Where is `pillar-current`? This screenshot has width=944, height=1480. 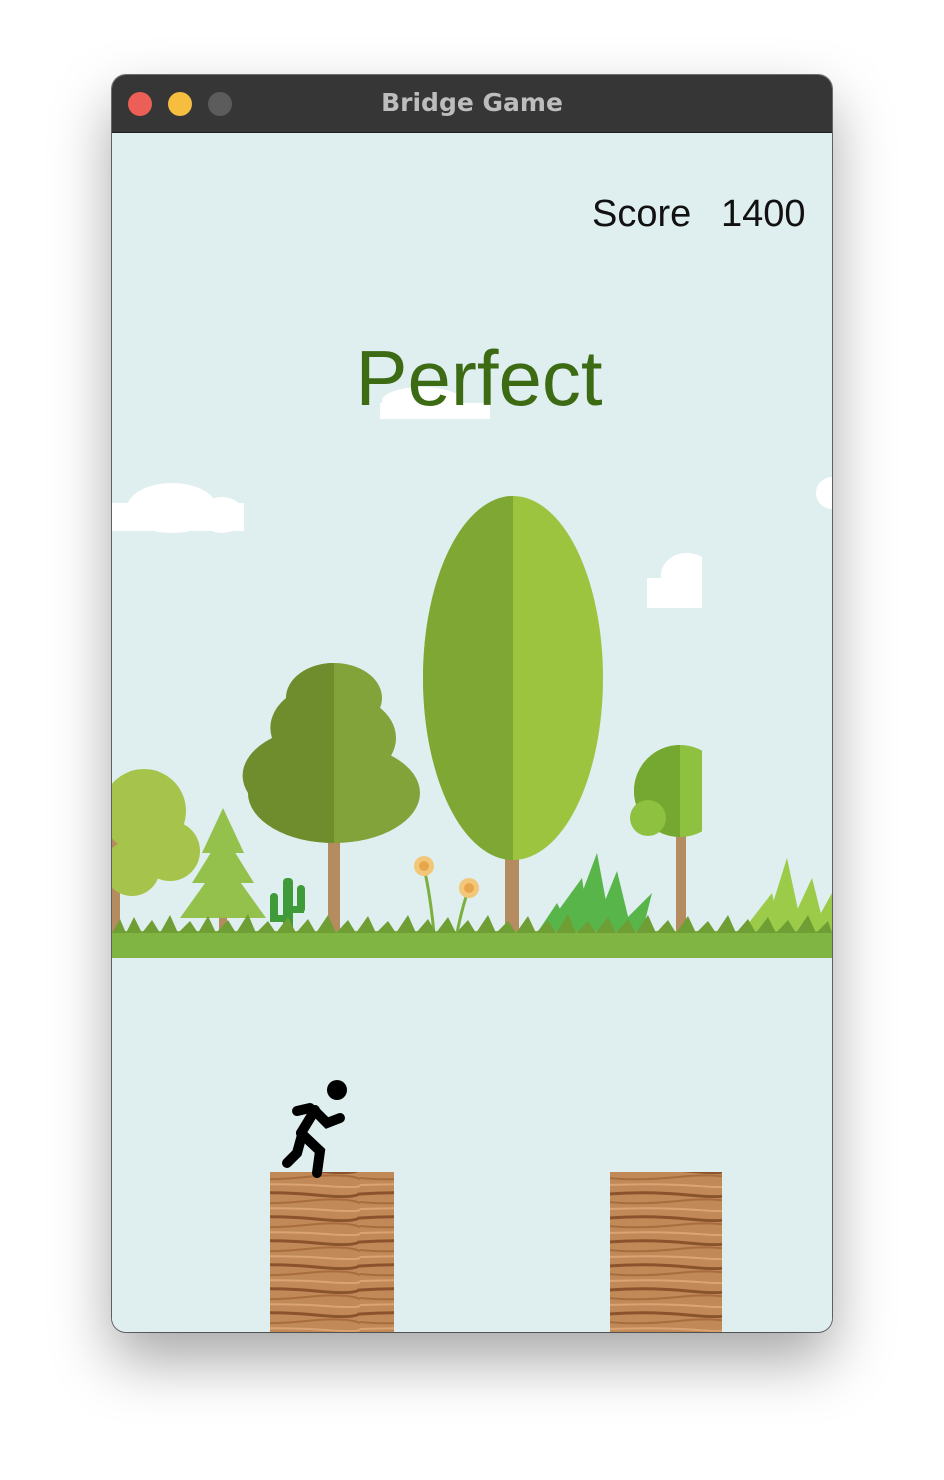
pillar-current is located at coordinates (332, 1252).